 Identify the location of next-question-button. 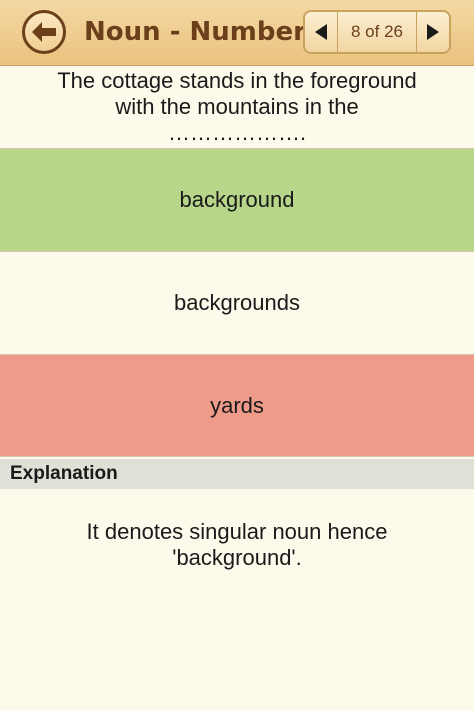
(432, 32).